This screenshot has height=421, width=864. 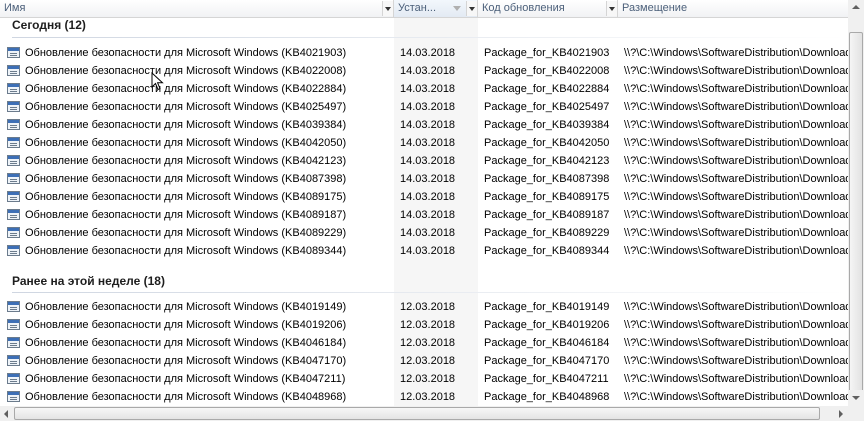 I want to click on cell-code: Package_for_KB4042050, so click(x=547, y=143).